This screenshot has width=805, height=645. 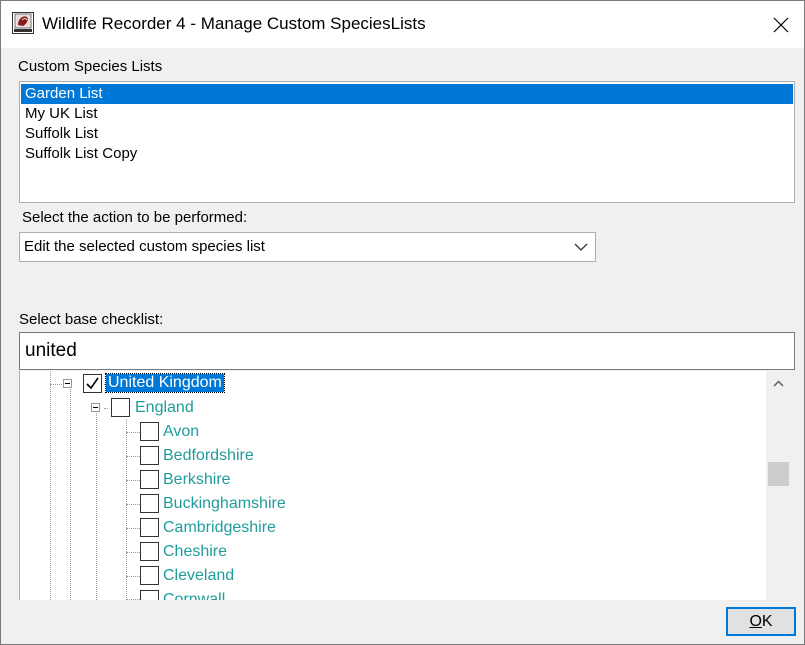 I want to click on ok-button: OK, so click(x=761, y=621).